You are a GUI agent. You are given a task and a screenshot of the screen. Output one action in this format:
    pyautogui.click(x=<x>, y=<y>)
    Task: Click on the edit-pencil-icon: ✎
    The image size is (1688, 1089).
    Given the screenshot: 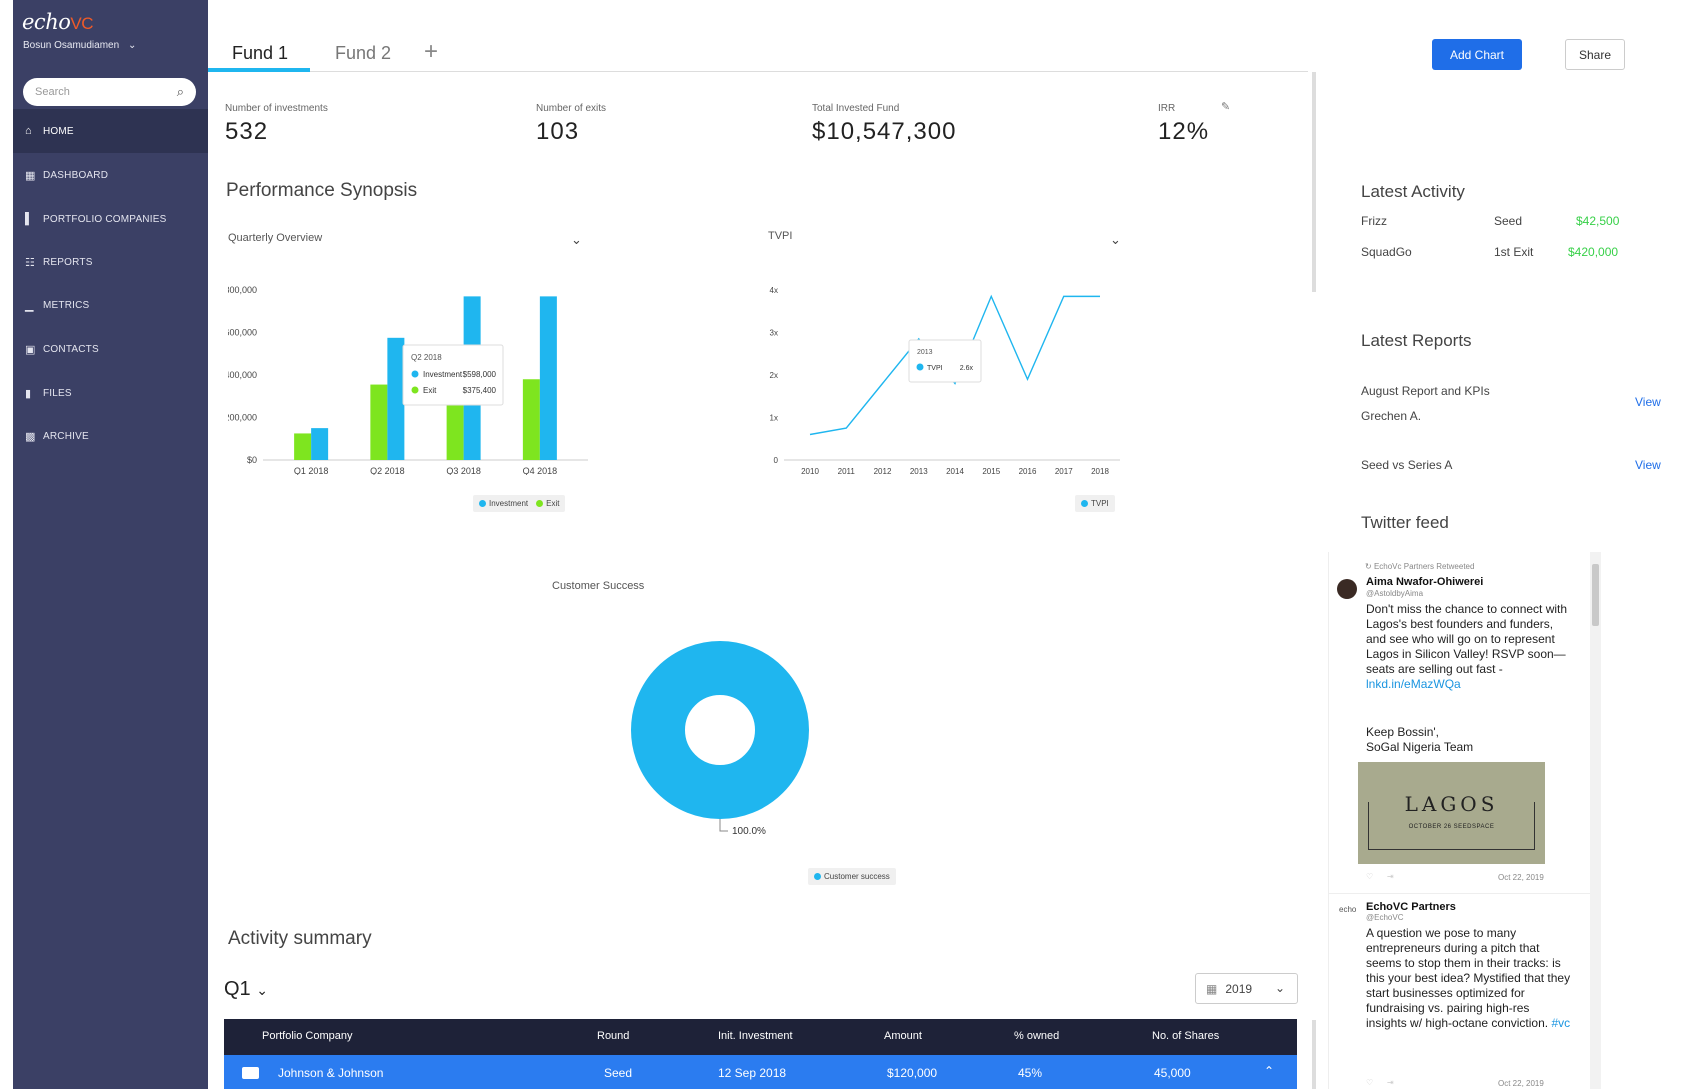 What is the action you would take?
    pyautogui.click(x=1225, y=106)
    